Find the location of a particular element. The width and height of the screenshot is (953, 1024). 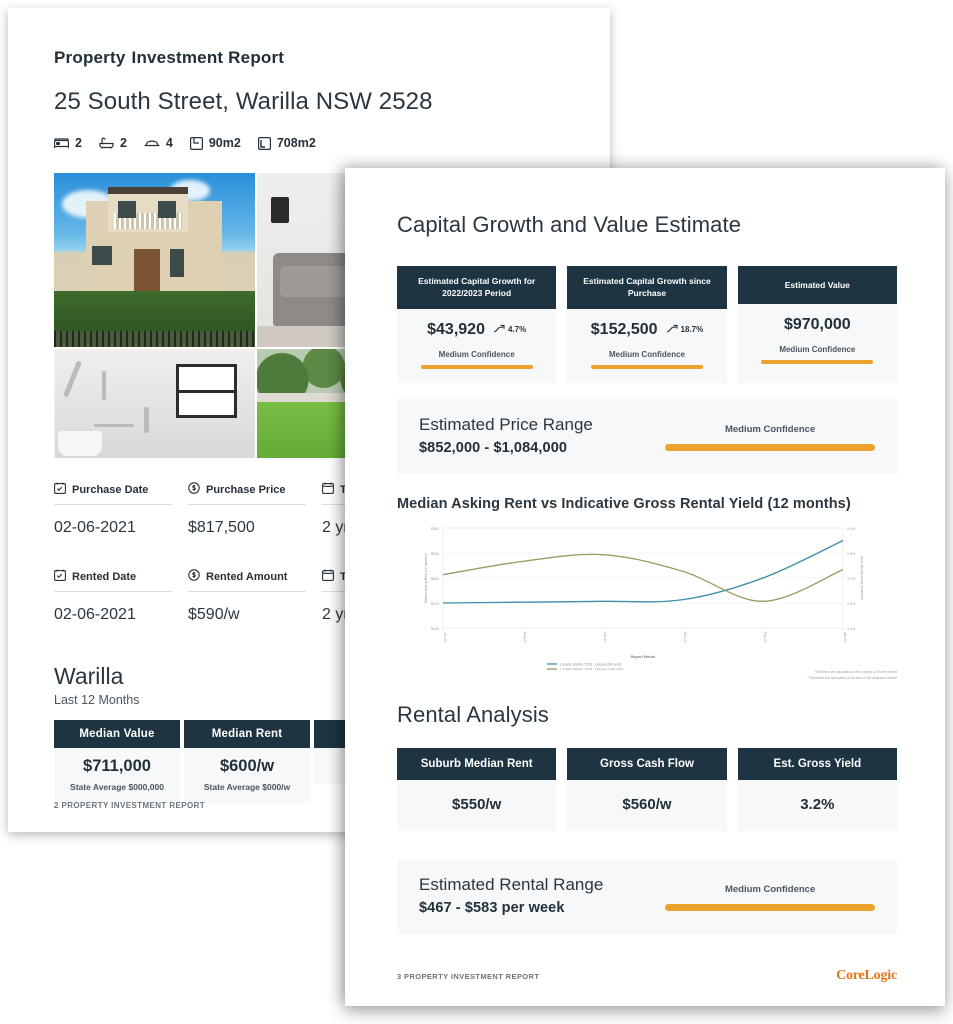

feature-bedrooms-value: 2 is located at coordinates (78, 143).